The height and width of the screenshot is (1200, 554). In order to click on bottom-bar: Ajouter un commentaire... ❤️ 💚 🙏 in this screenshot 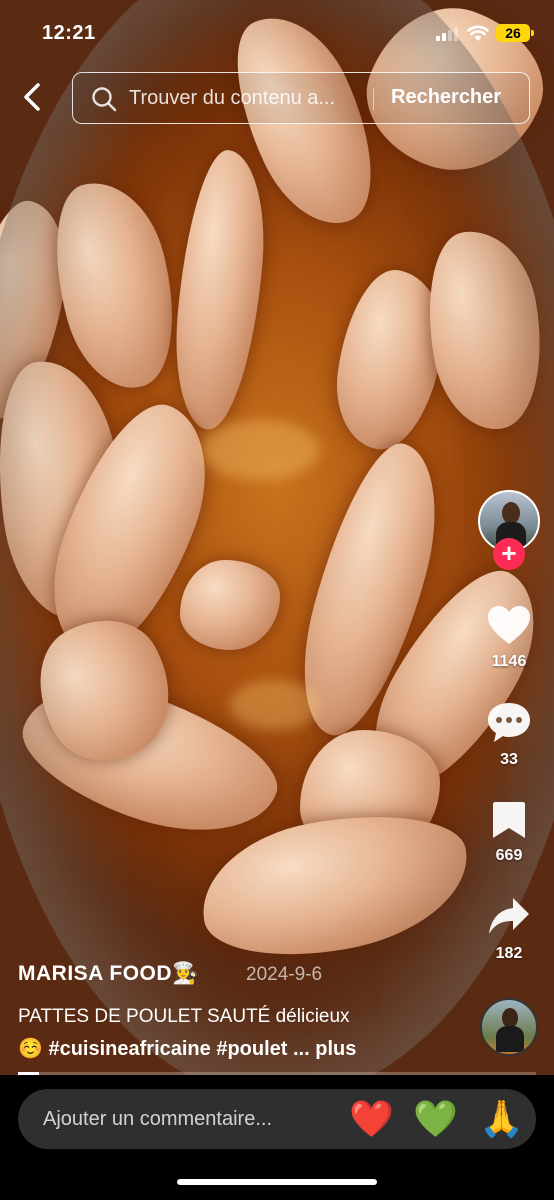, I will do `click(277, 1137)`.